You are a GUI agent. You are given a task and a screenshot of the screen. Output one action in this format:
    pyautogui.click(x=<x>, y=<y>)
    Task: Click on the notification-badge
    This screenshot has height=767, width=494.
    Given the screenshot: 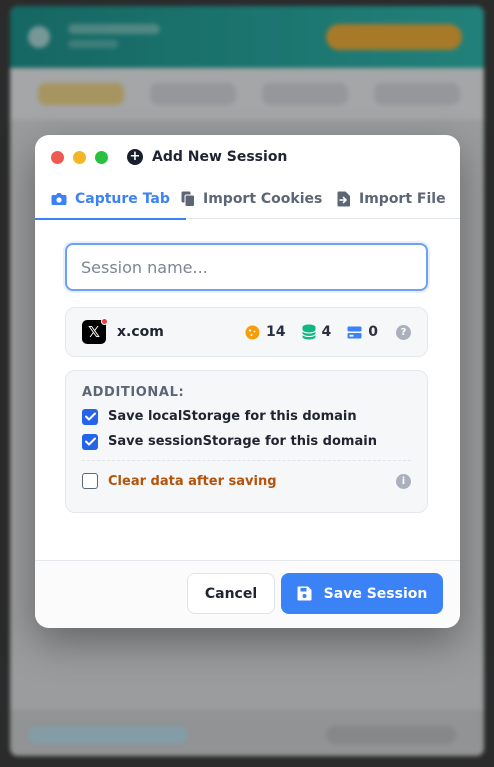 What is the action you would take?
    pyautogui.click(x=104, y=321)
    